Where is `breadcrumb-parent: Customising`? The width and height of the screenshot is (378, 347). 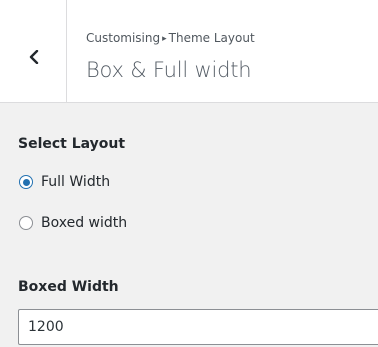
breadcrumb-parent: Customising is located at coordinates (123, 38).